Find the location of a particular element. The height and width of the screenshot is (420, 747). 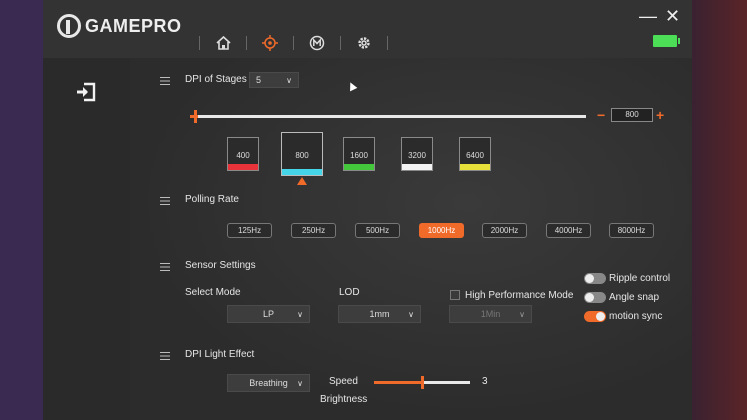

lod-label: LOD is located at coordinates (349, 292).